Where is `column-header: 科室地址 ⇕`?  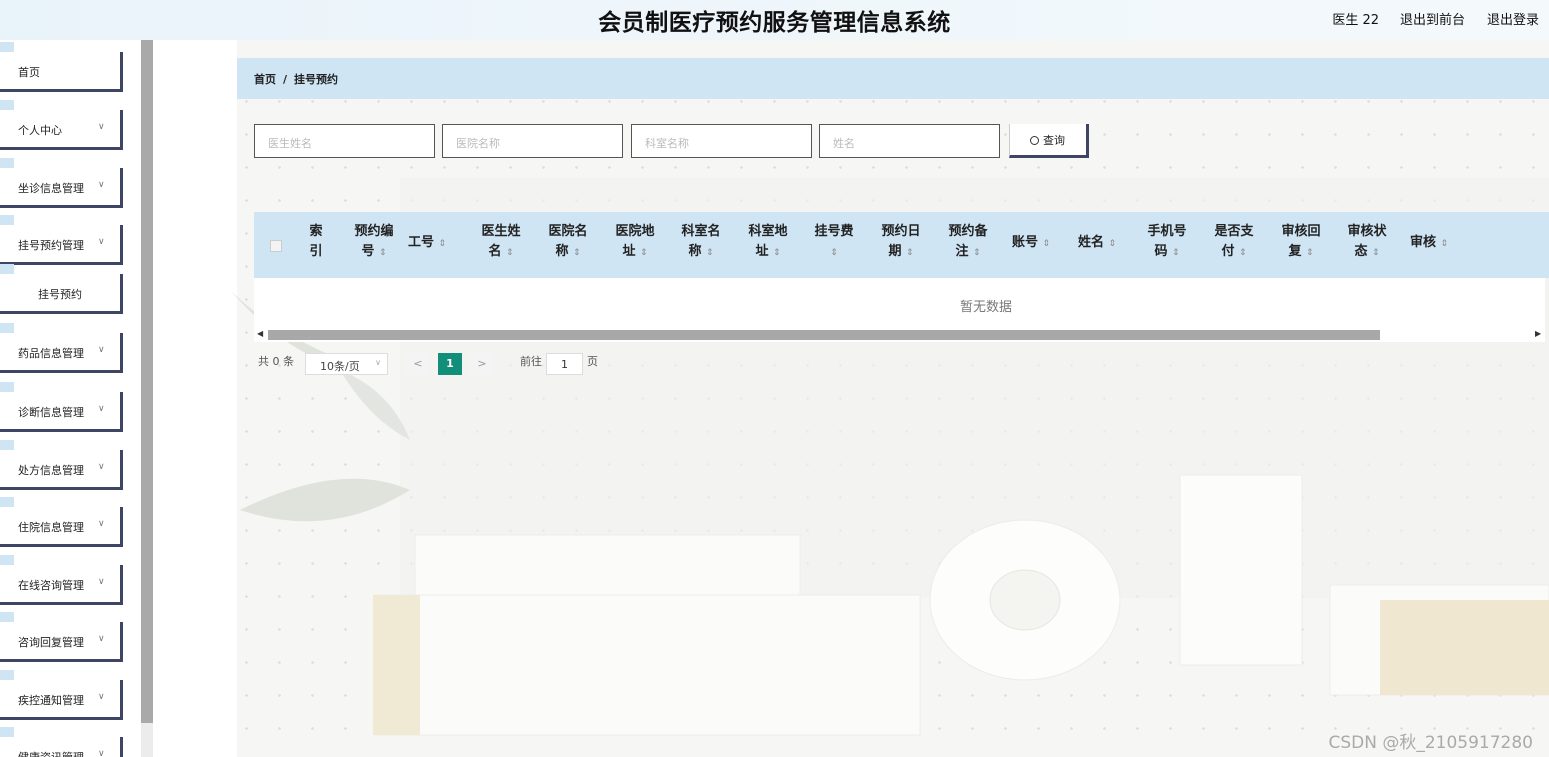
column-header: 科室地址 ⇕ is located at coordinates (768, 242).